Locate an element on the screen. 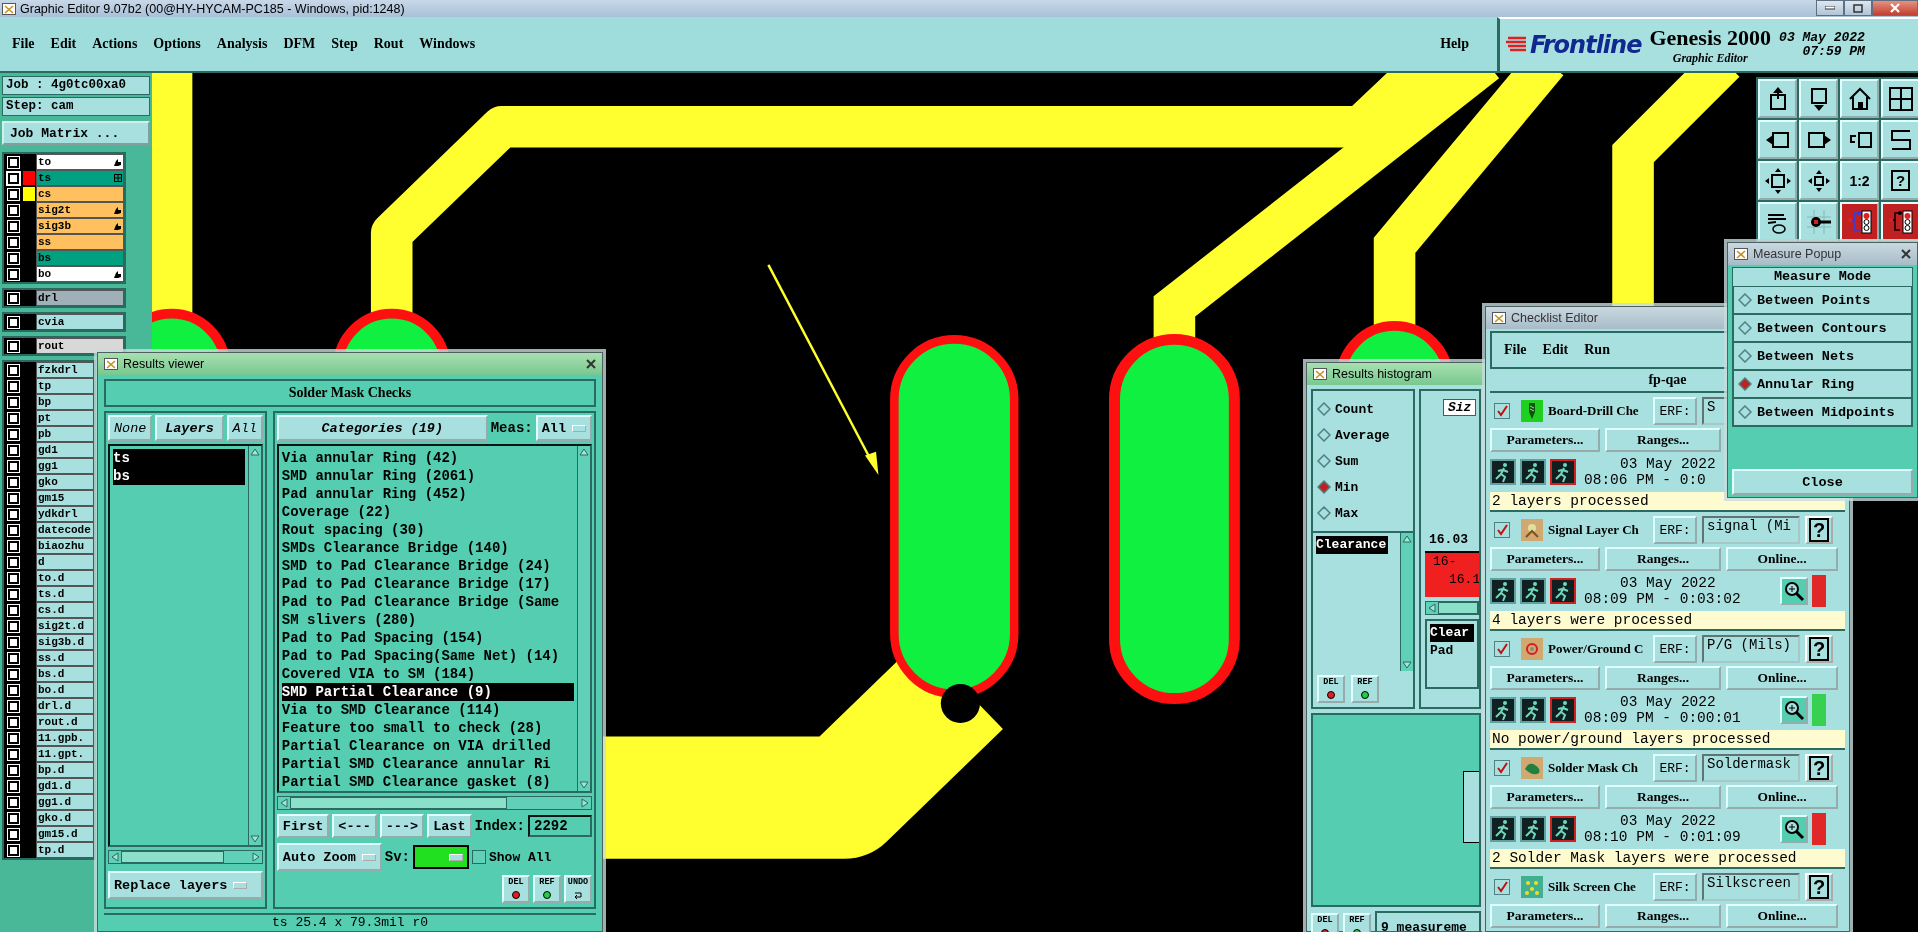 The image size is (1918, 932). tool-button: DEL is located at coordinates (1331, 689).